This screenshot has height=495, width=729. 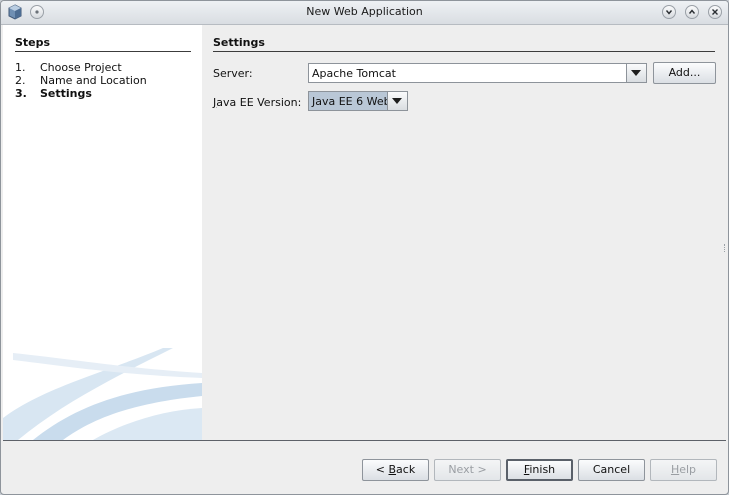 I want to click on step-label: Settings, so click(x=66, y=93).